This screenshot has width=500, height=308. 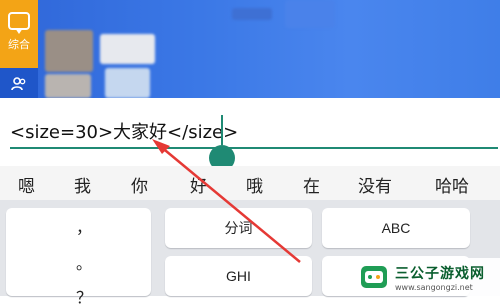 I want to click on sidebar-item-label: 综合, so click(x=19, y=44).